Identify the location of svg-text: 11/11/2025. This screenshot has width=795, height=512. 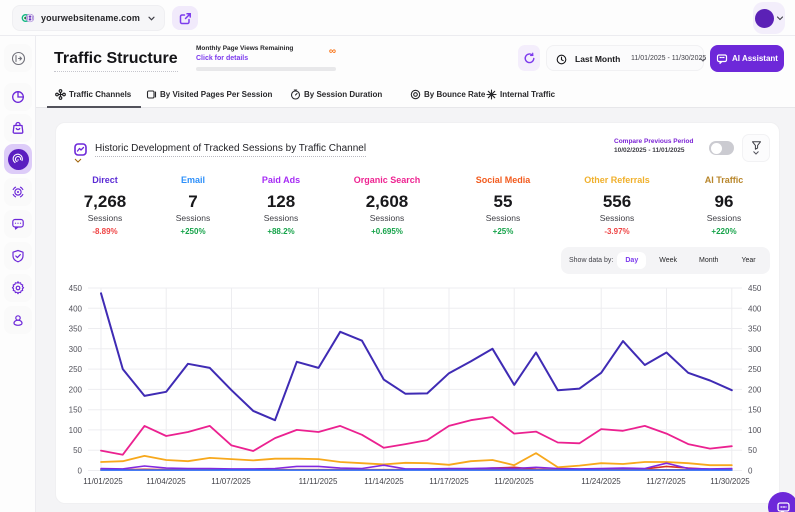
(318, 481).